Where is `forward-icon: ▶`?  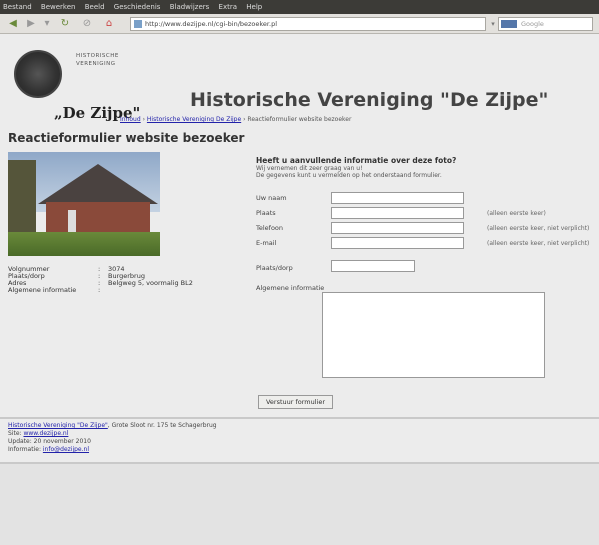
forward-icon: ▶ is located at coordinates (31, 24).